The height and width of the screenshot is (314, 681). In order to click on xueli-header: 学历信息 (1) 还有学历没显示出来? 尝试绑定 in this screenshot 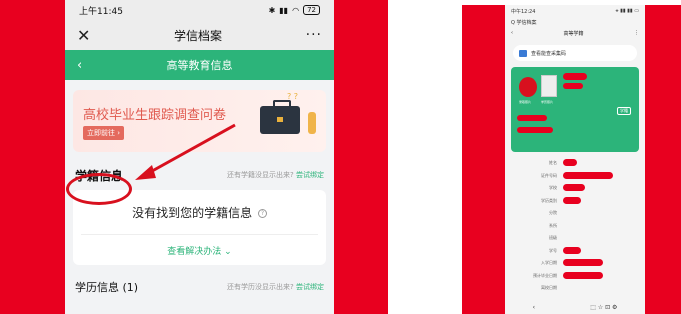, I will do `click(199, 287)`.